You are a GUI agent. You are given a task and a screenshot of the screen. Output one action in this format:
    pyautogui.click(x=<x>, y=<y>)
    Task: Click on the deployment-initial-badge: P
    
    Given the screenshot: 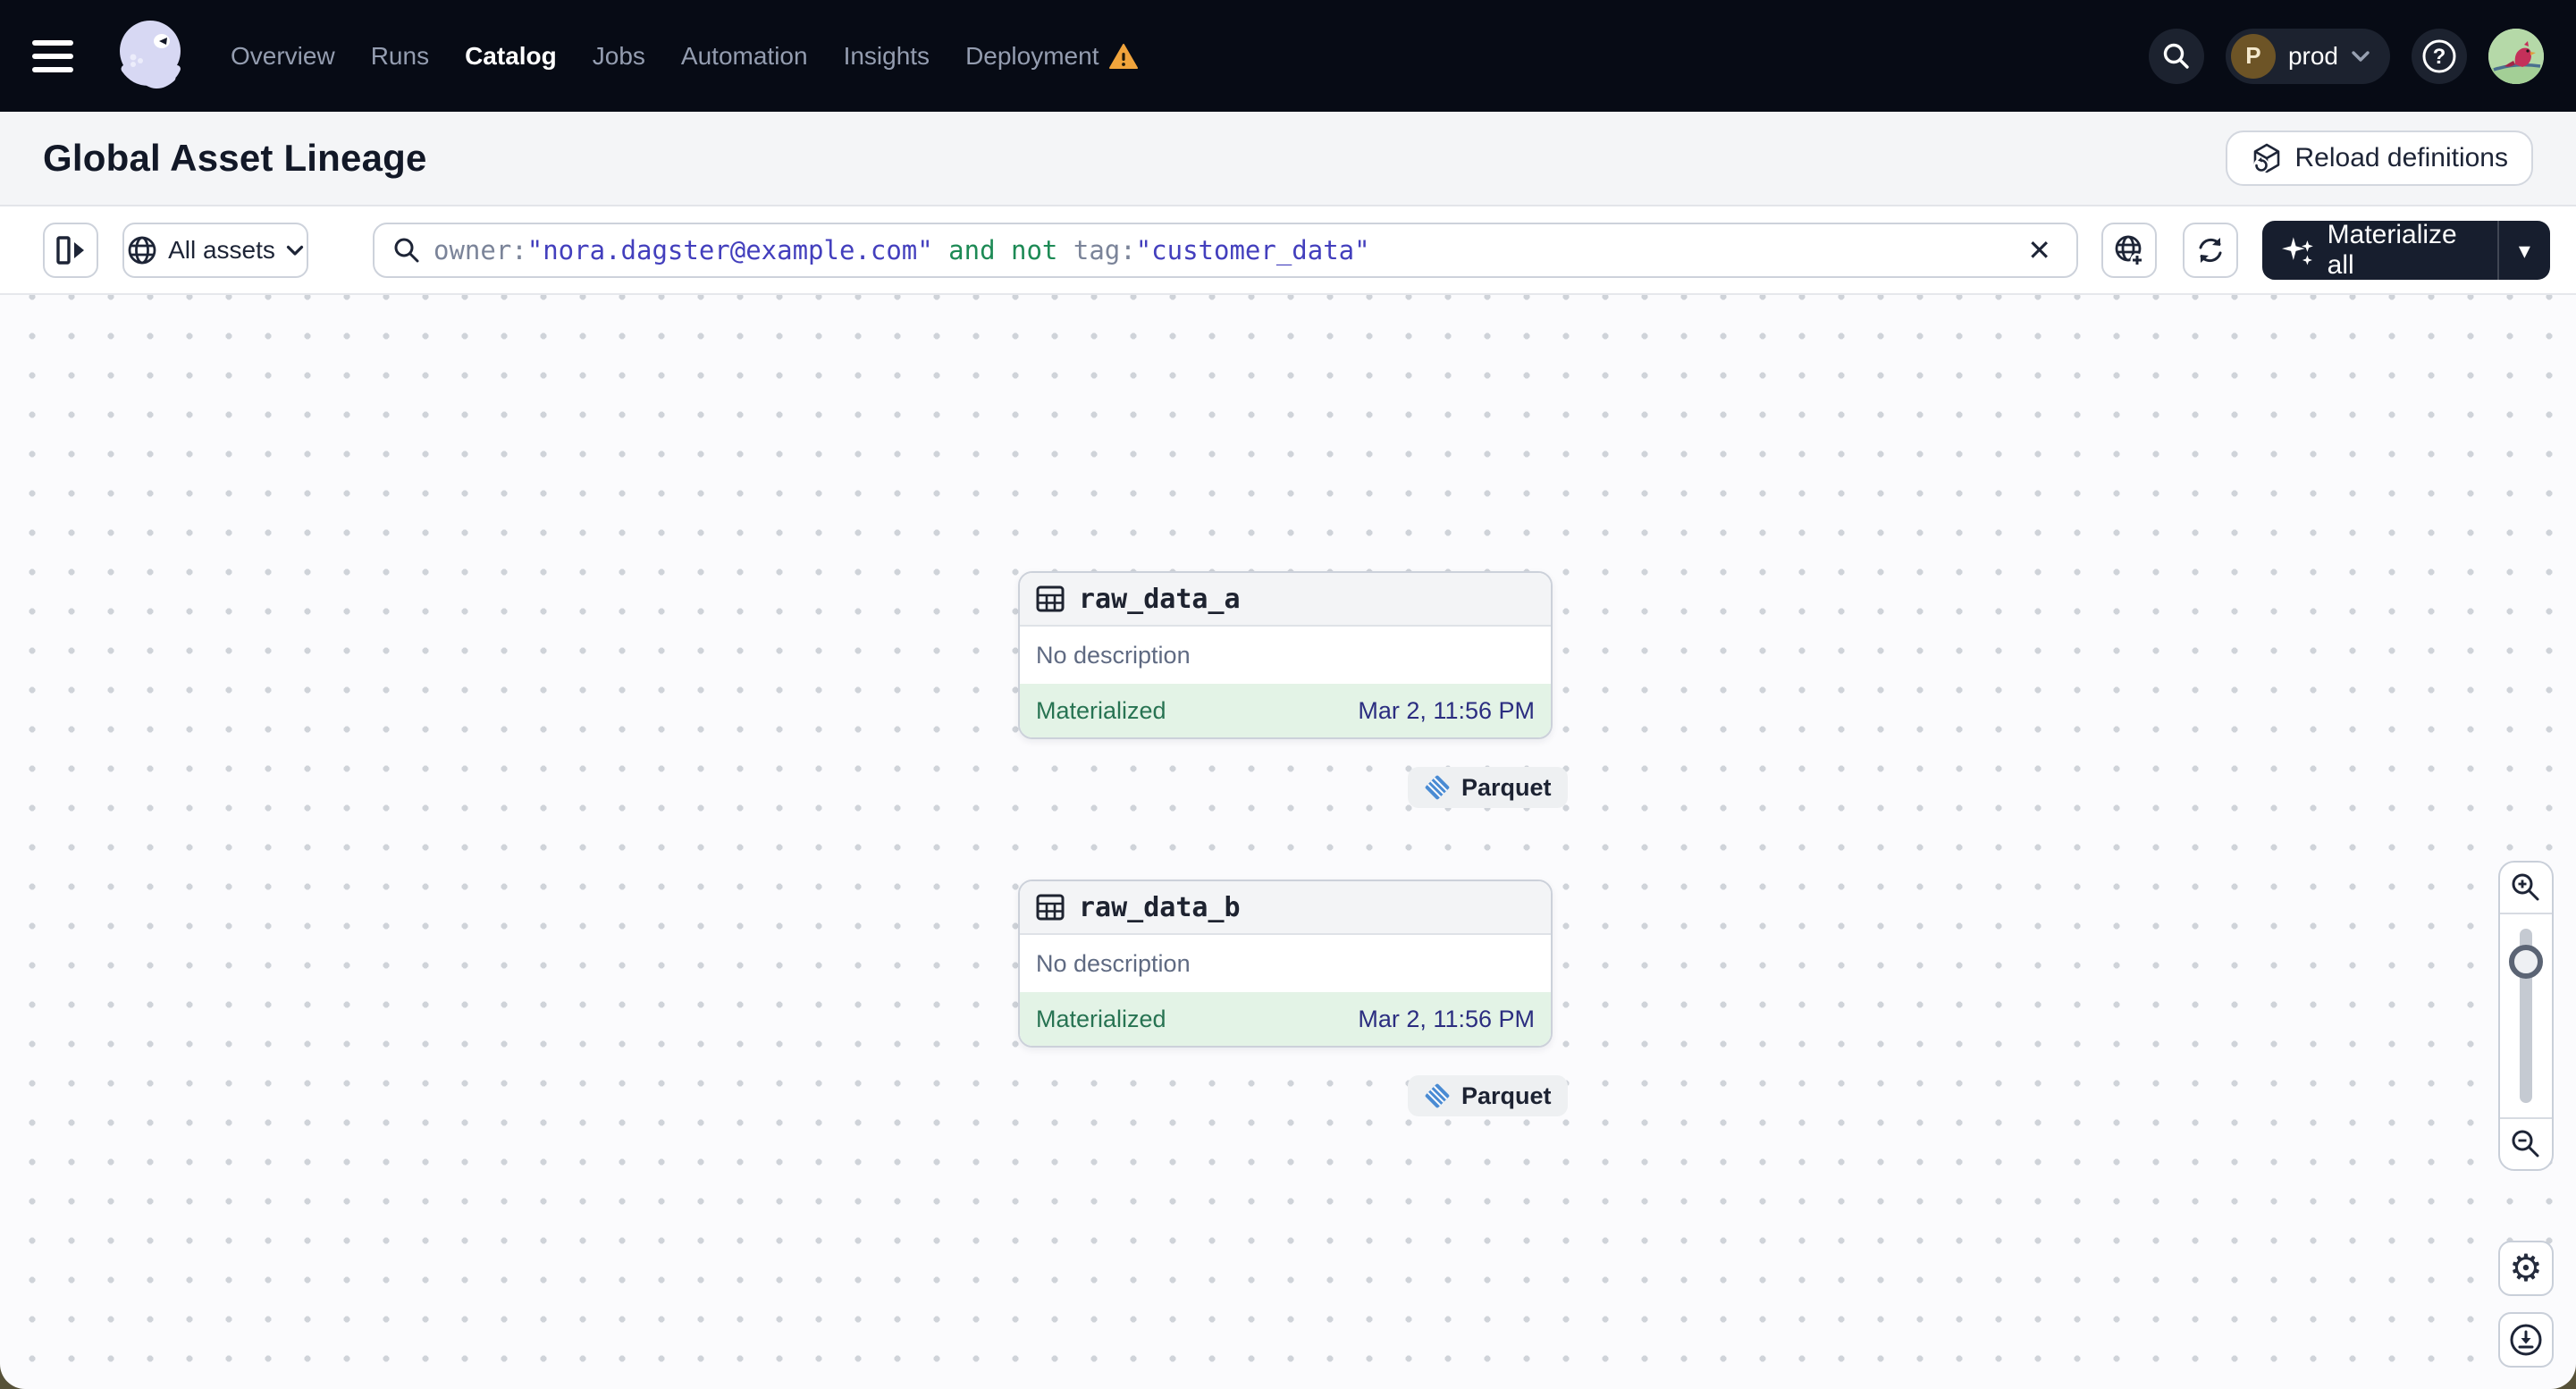 What is the action you would take?
    pyautogui.click(x=2253, y=56)
    